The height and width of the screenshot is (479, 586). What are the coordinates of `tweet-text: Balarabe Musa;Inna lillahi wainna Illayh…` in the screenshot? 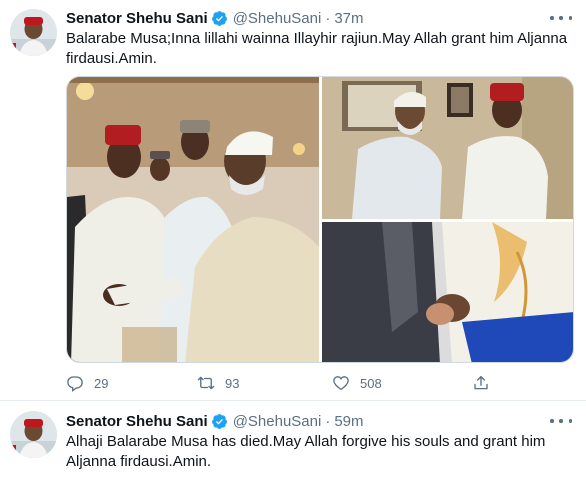 It's located at (318, 49).